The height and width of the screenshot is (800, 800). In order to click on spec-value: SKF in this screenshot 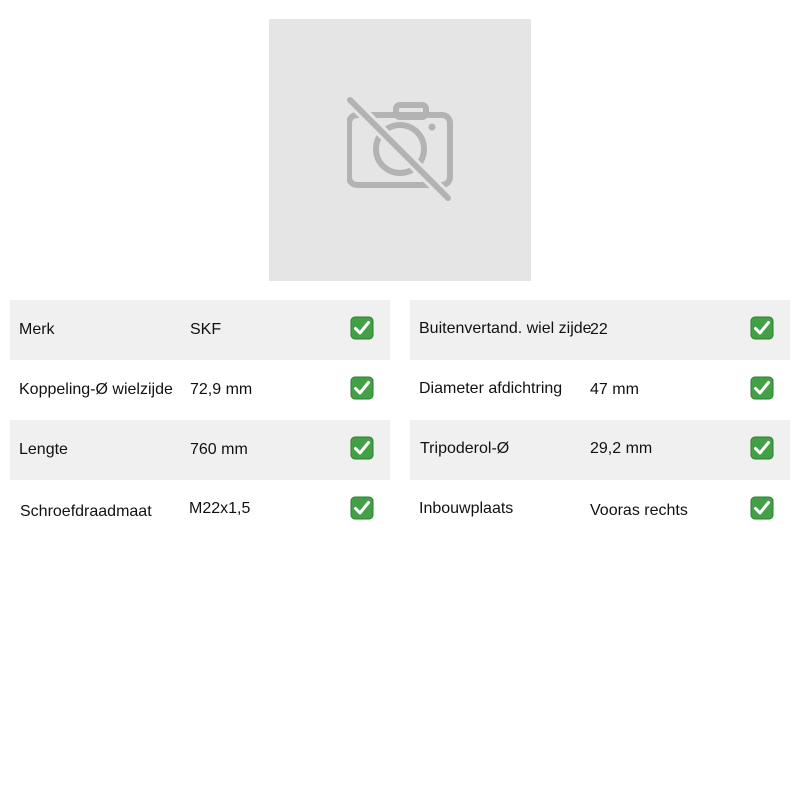, I will do `click(206, 329)`.